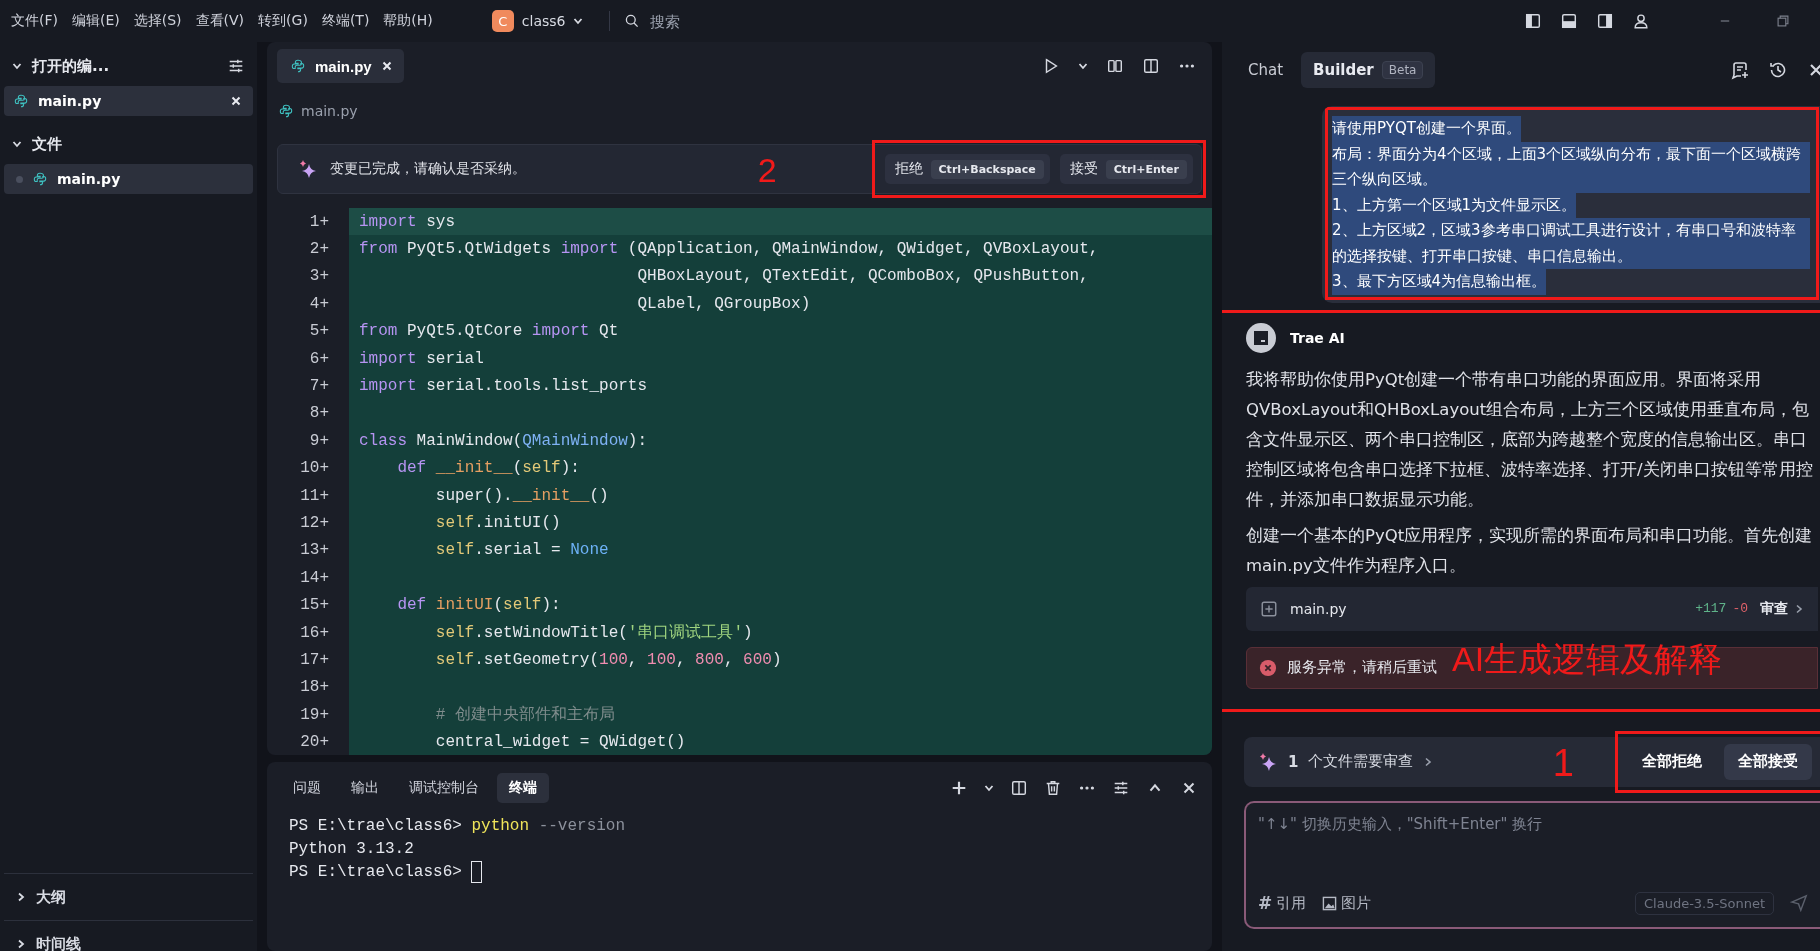 The image size is (1820, 951). Describe the element at coordinates (365, 788) in the screenshot. I see `panel-tab: 输出` at that location.